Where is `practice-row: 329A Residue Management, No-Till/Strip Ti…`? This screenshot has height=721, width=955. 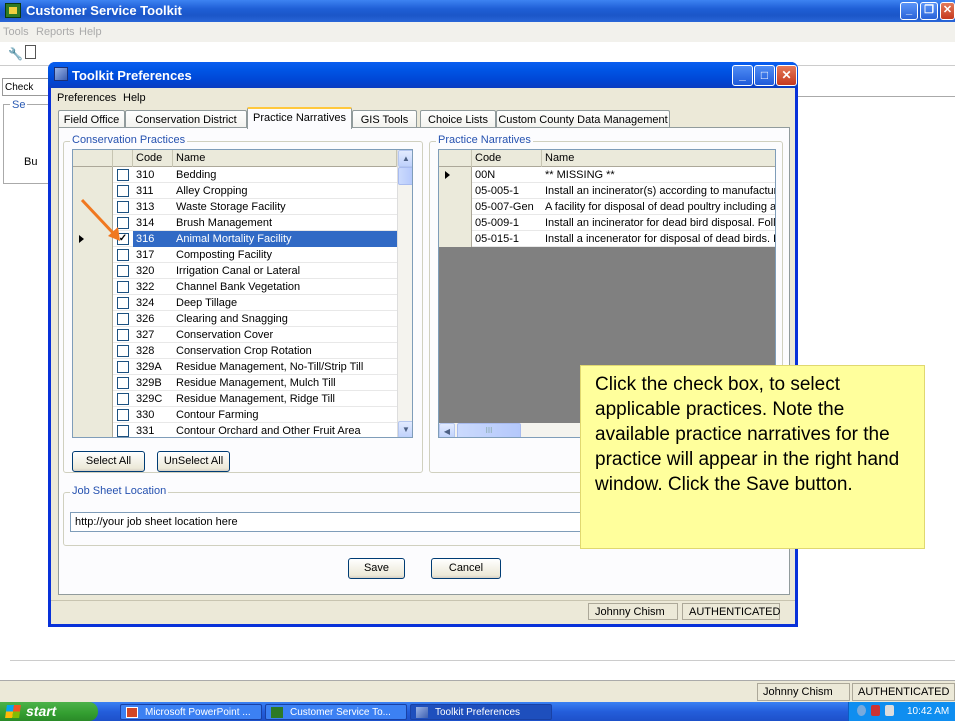 practice-row: 329A Residue Management, No-Till/Strip Ti… is located at coordinates (235, 367).